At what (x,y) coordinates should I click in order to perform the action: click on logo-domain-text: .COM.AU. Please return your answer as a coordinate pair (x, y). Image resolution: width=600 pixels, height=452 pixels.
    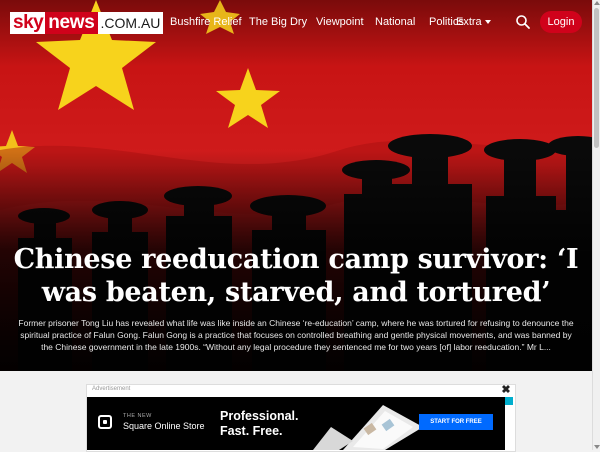
    Looking at the image, I should click on (130, 23).